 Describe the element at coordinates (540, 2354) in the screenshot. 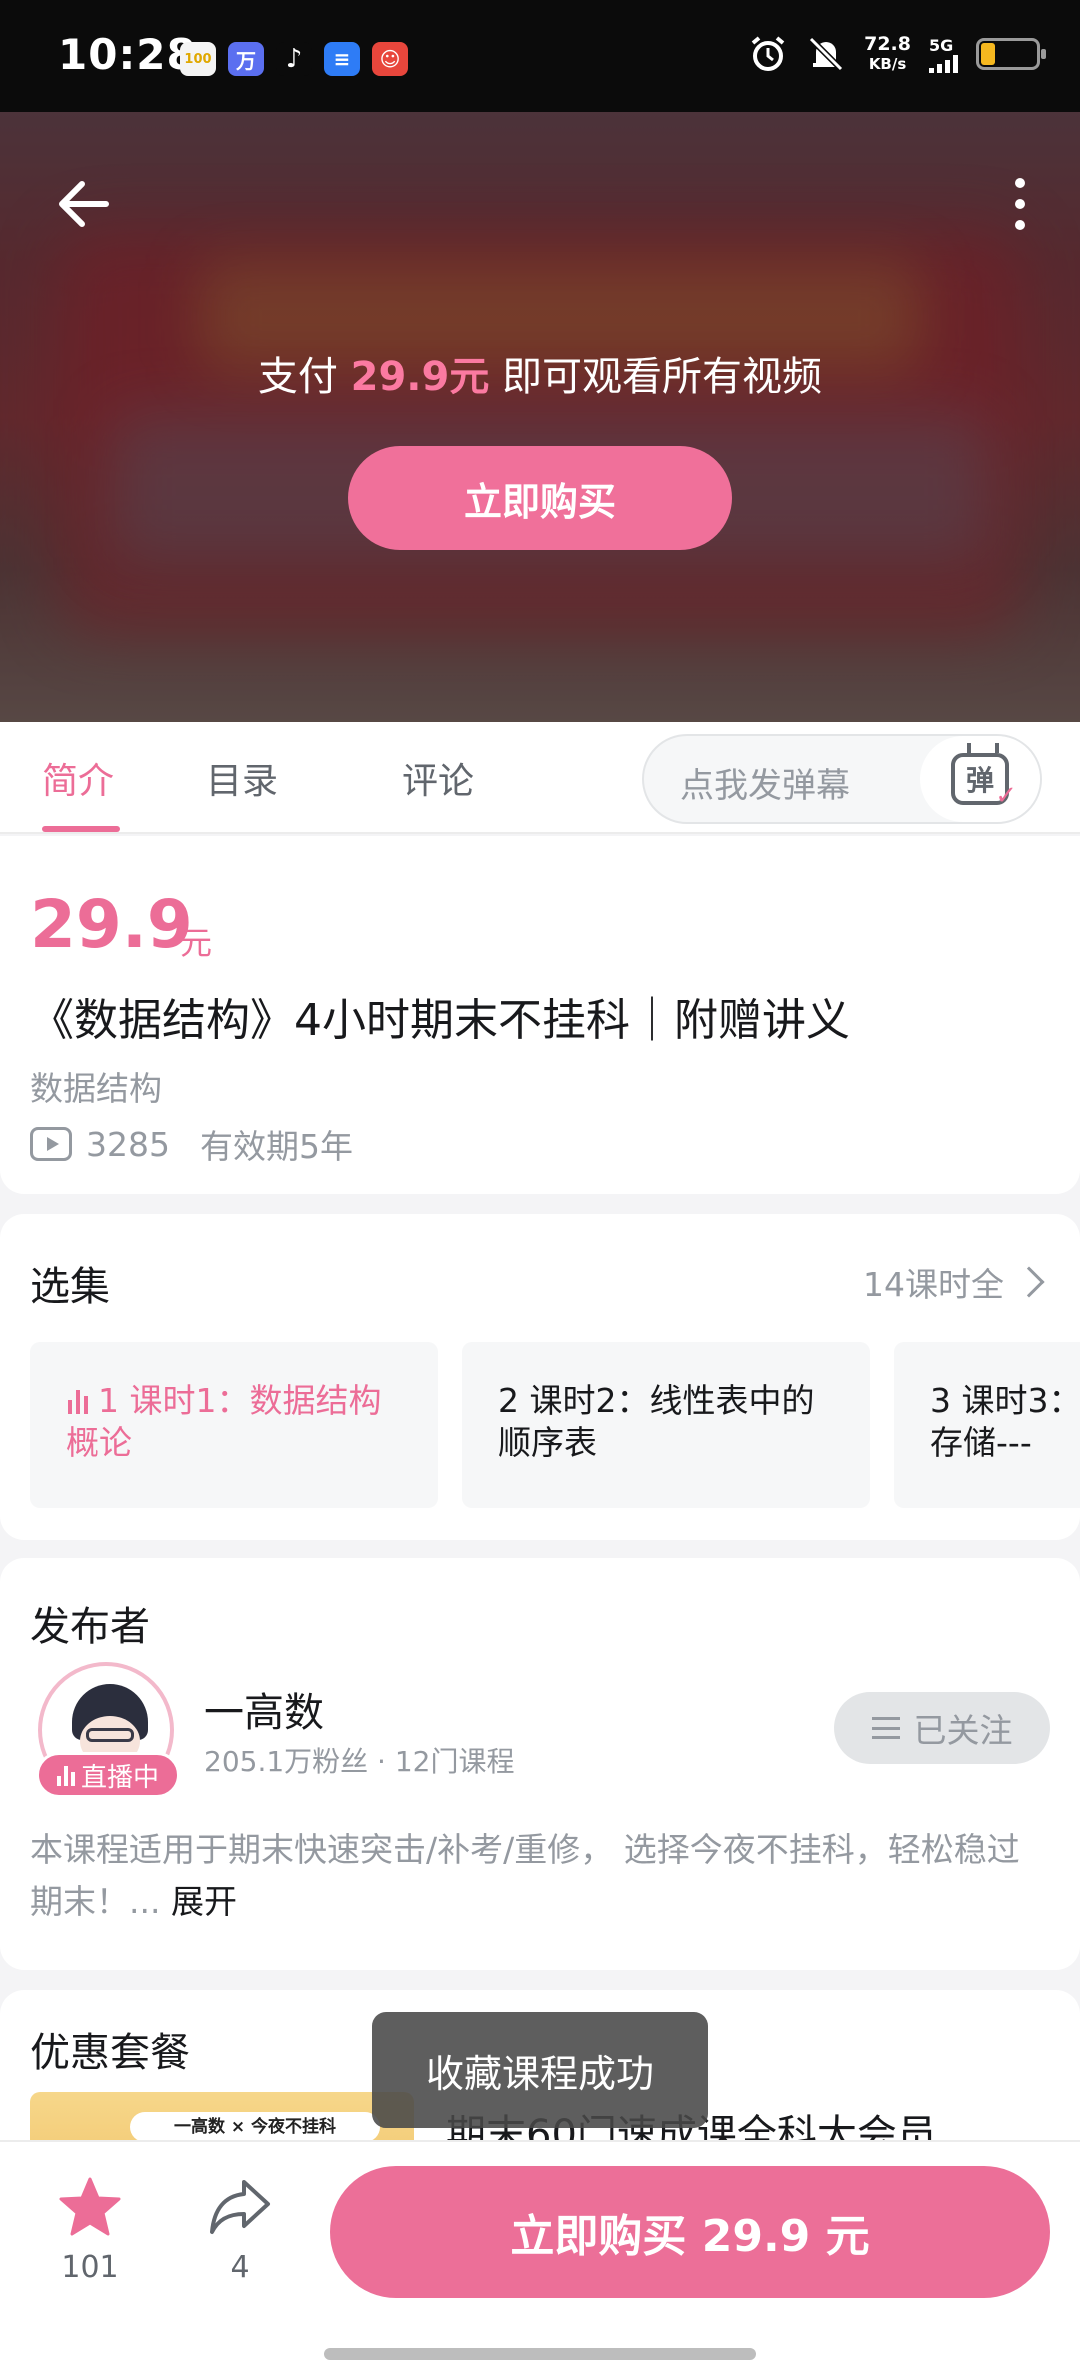

I see `home-indicator` at that location.